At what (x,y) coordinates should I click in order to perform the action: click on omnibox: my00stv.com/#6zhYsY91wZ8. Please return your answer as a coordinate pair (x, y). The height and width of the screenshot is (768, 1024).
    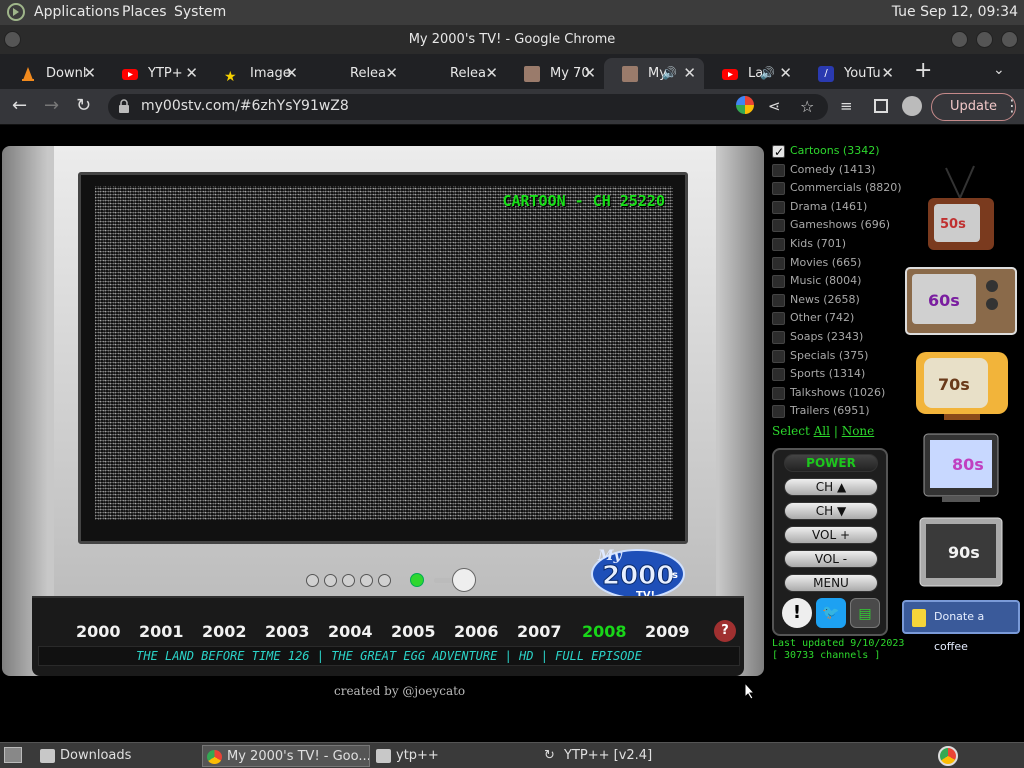
    Looking at the image, I should click on (468, 107).